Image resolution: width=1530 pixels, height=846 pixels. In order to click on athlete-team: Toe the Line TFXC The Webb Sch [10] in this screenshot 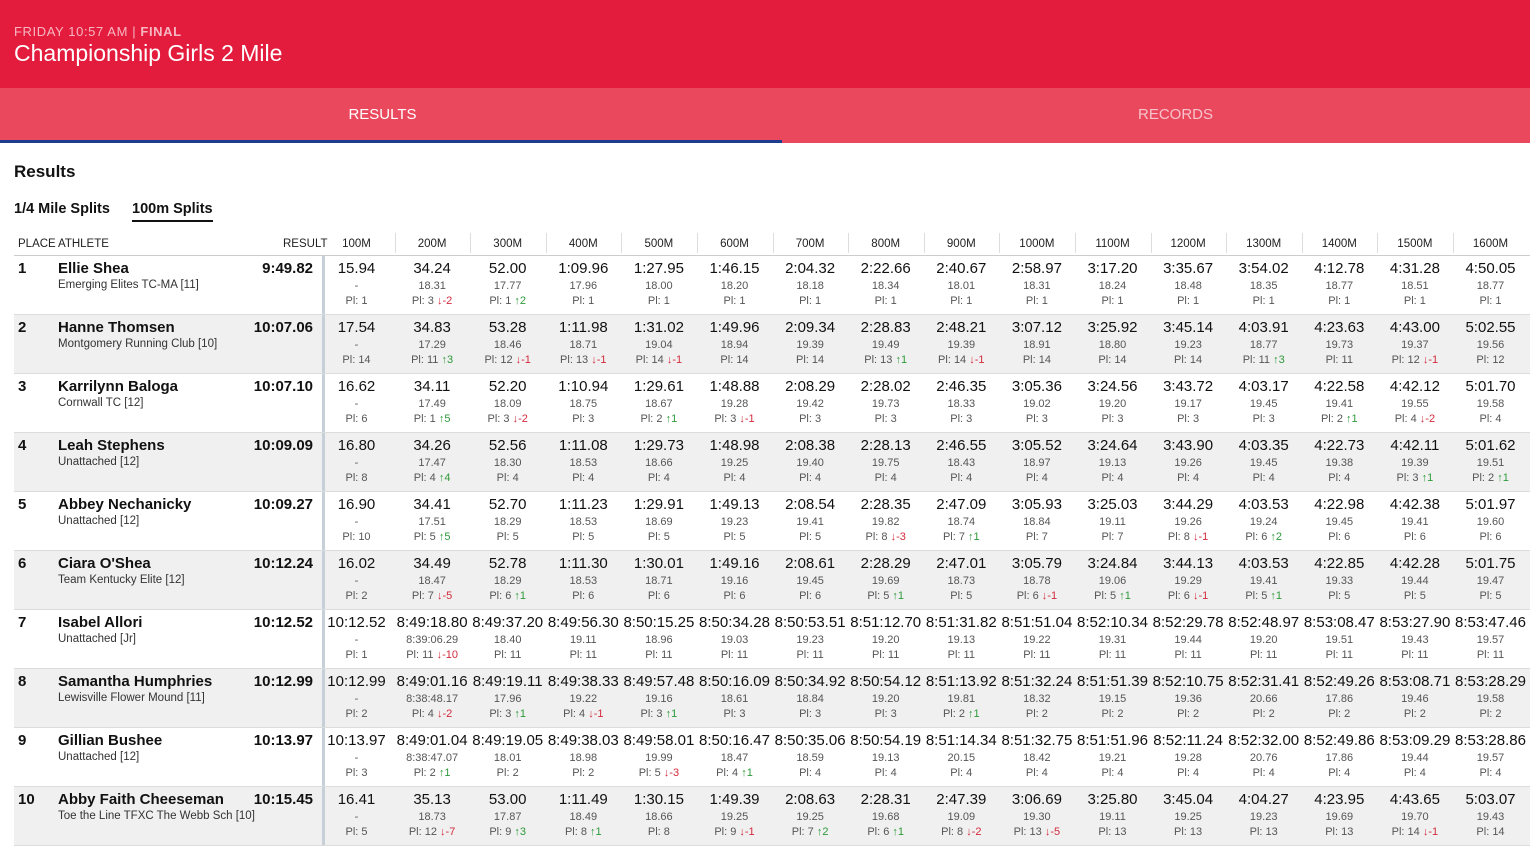, I will do `click(156, 816)`.